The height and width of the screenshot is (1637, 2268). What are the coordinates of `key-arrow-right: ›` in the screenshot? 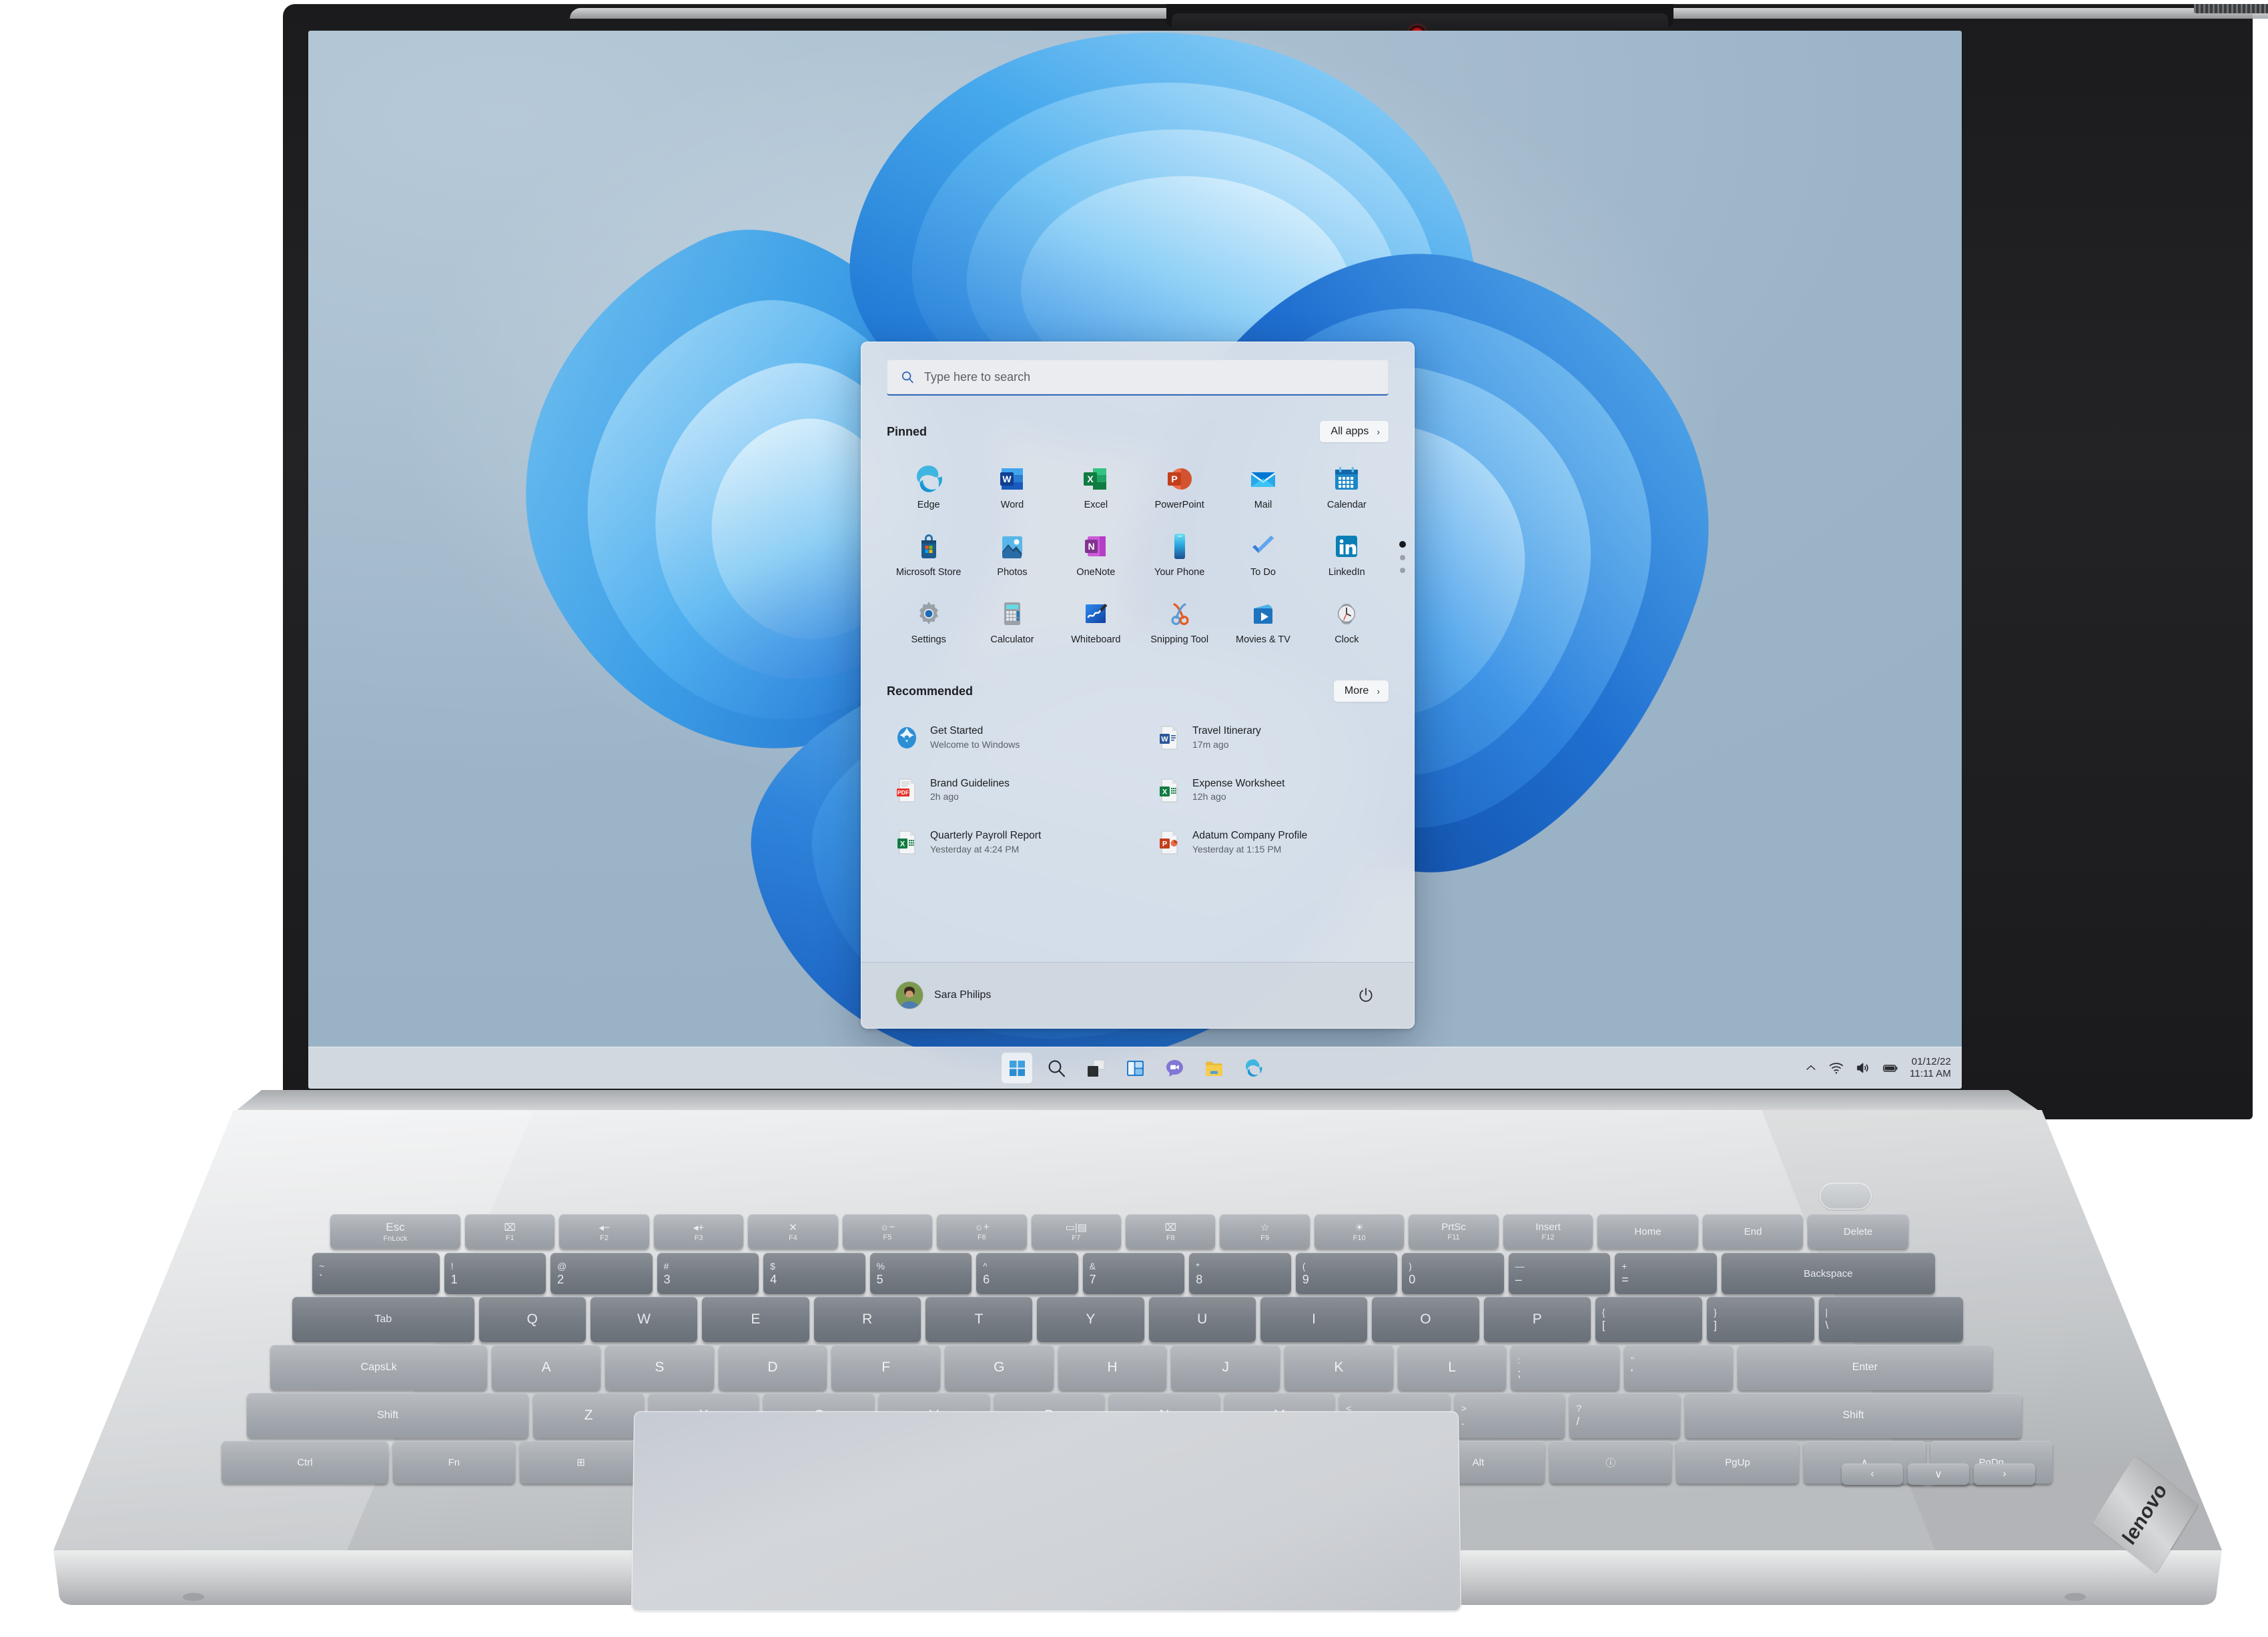 It's located at (2004, 1474).